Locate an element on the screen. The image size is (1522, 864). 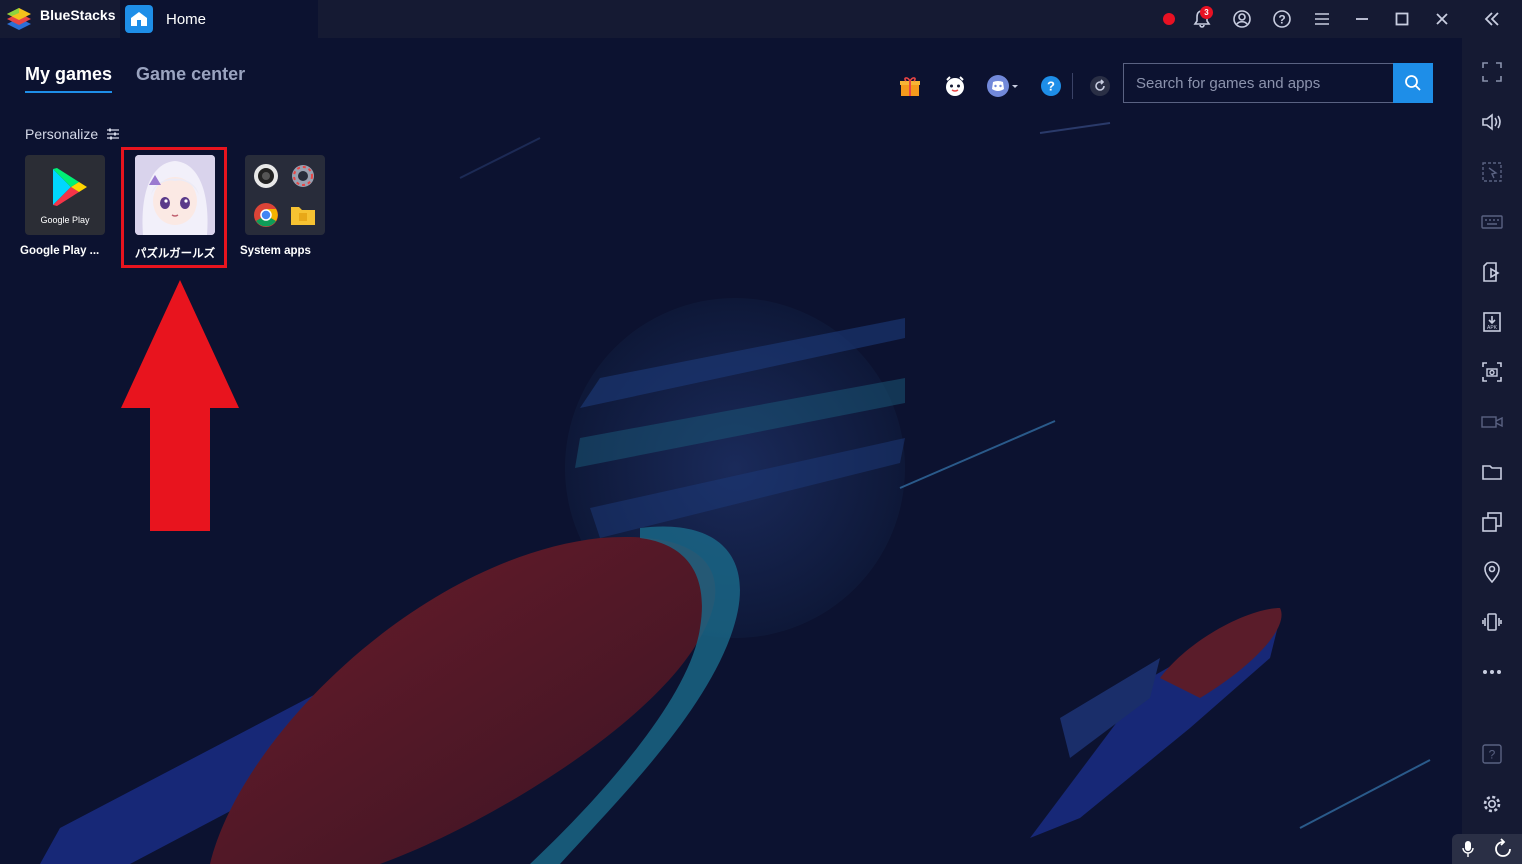
screenshot-button is located at coordinates (1492, 372).